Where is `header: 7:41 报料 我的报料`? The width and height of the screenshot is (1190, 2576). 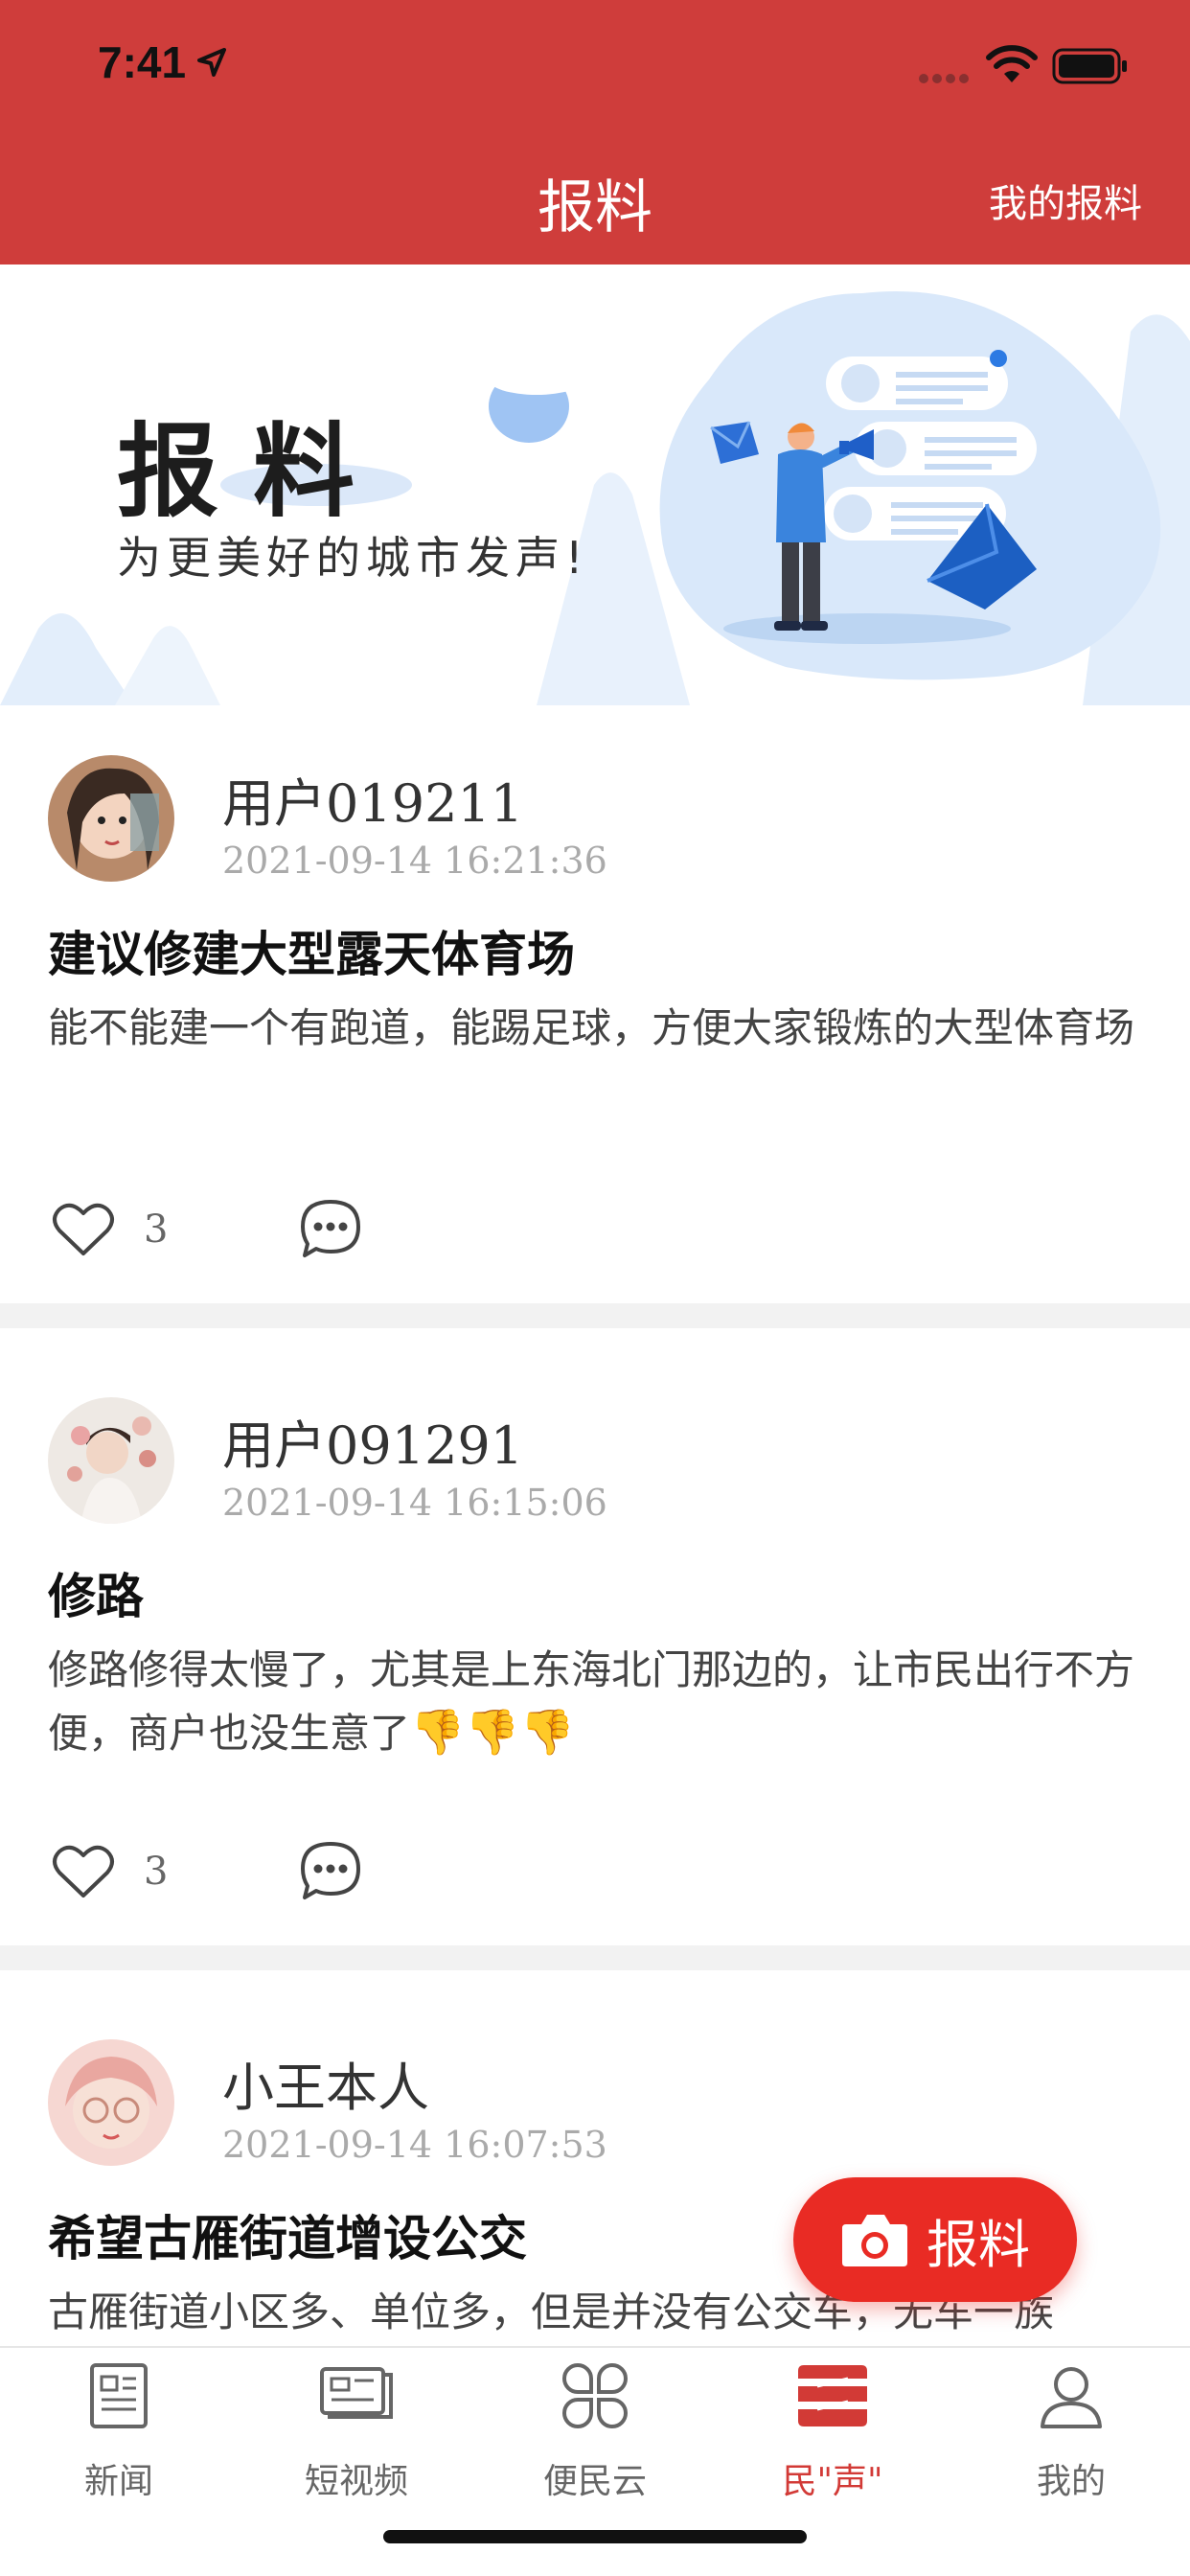 header: 7:41 报料 我的报料 is located at coordinates (595, 132).